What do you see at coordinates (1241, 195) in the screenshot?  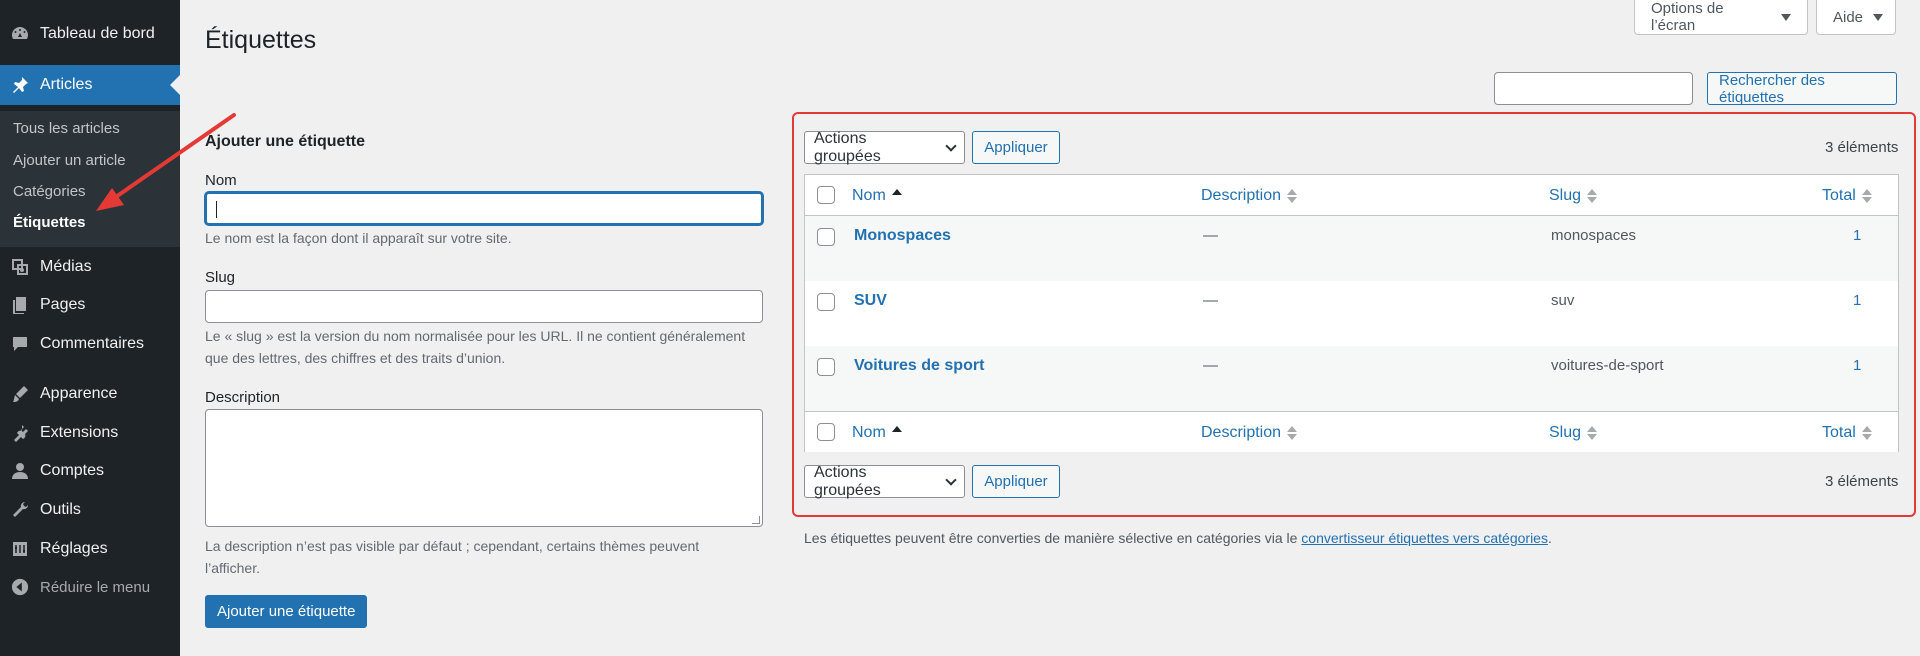 I see `column-description-label: Description` at bounding box center [1241, 195].